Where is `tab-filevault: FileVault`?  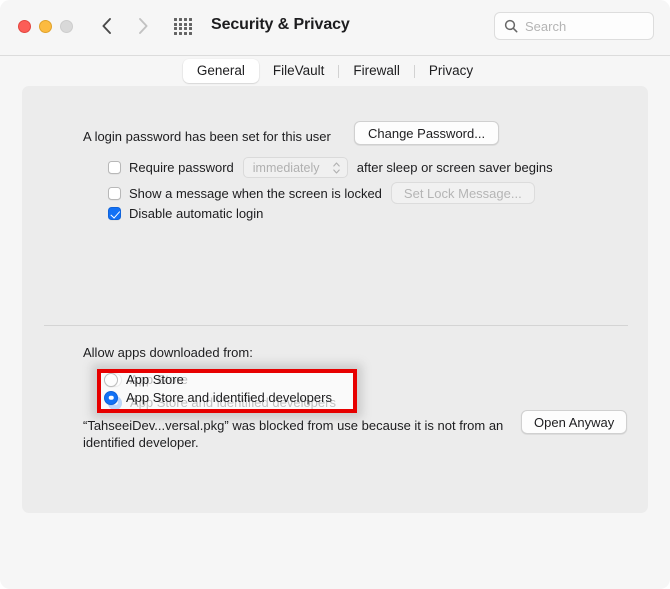
tab-filevault: FileVault is located at coordinates (299, 71).